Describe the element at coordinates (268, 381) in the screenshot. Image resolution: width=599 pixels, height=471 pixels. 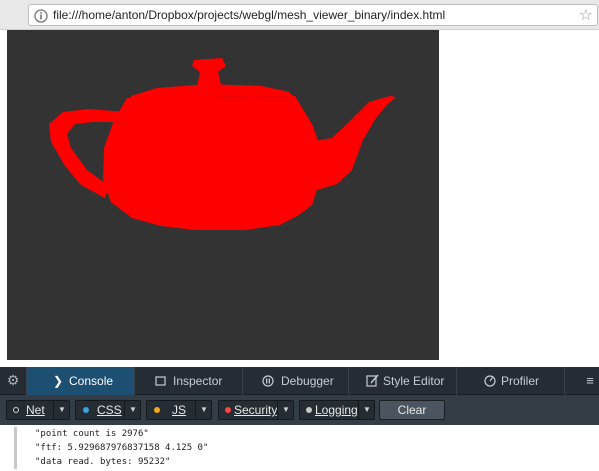
I see `debugger-icon` at that location.